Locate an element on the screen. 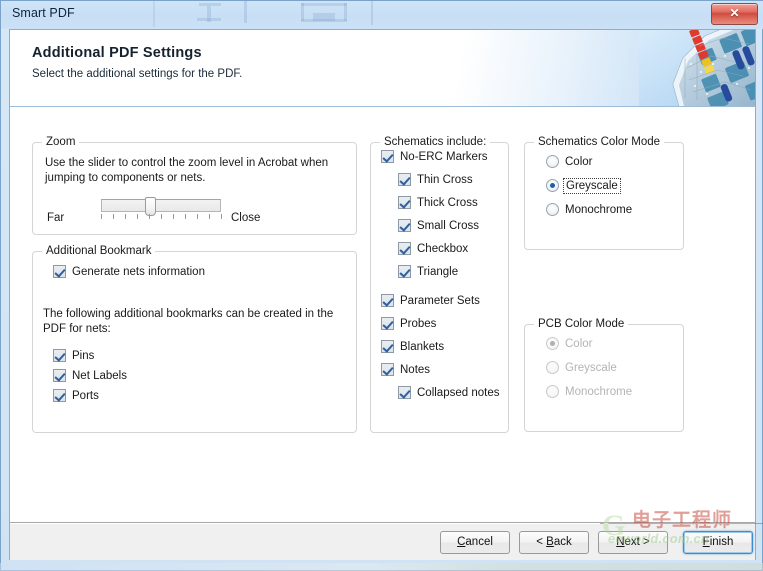  back-button: < Back is located at coordinates (554, 542).